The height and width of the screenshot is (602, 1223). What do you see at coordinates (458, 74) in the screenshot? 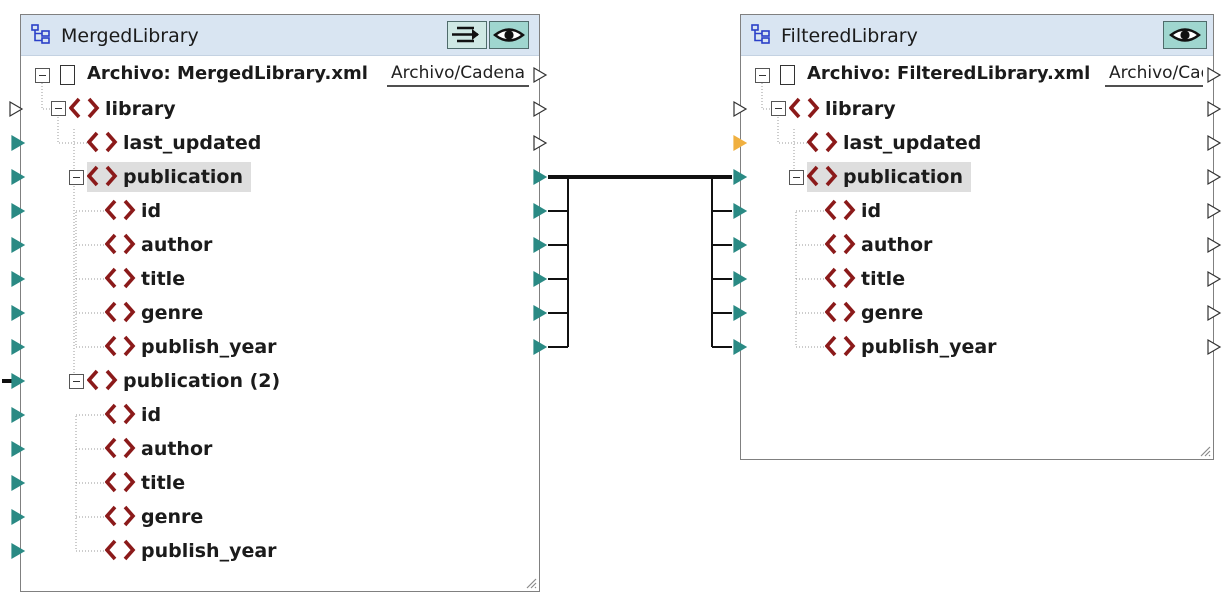
I see `source-file-field: Archivo/Cadena` at bounding box center [458, 74].